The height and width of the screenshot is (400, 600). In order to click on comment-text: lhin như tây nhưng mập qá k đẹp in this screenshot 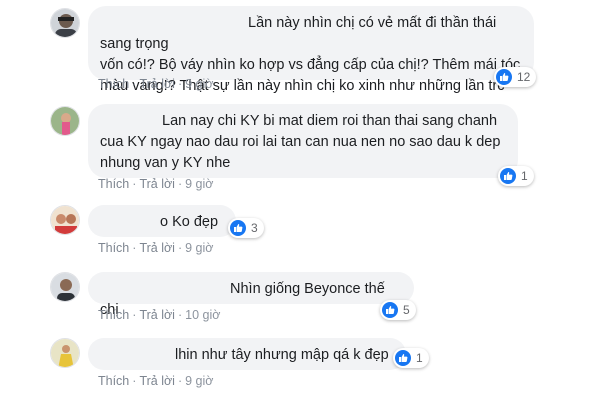, I will do `click(282, 355)`.